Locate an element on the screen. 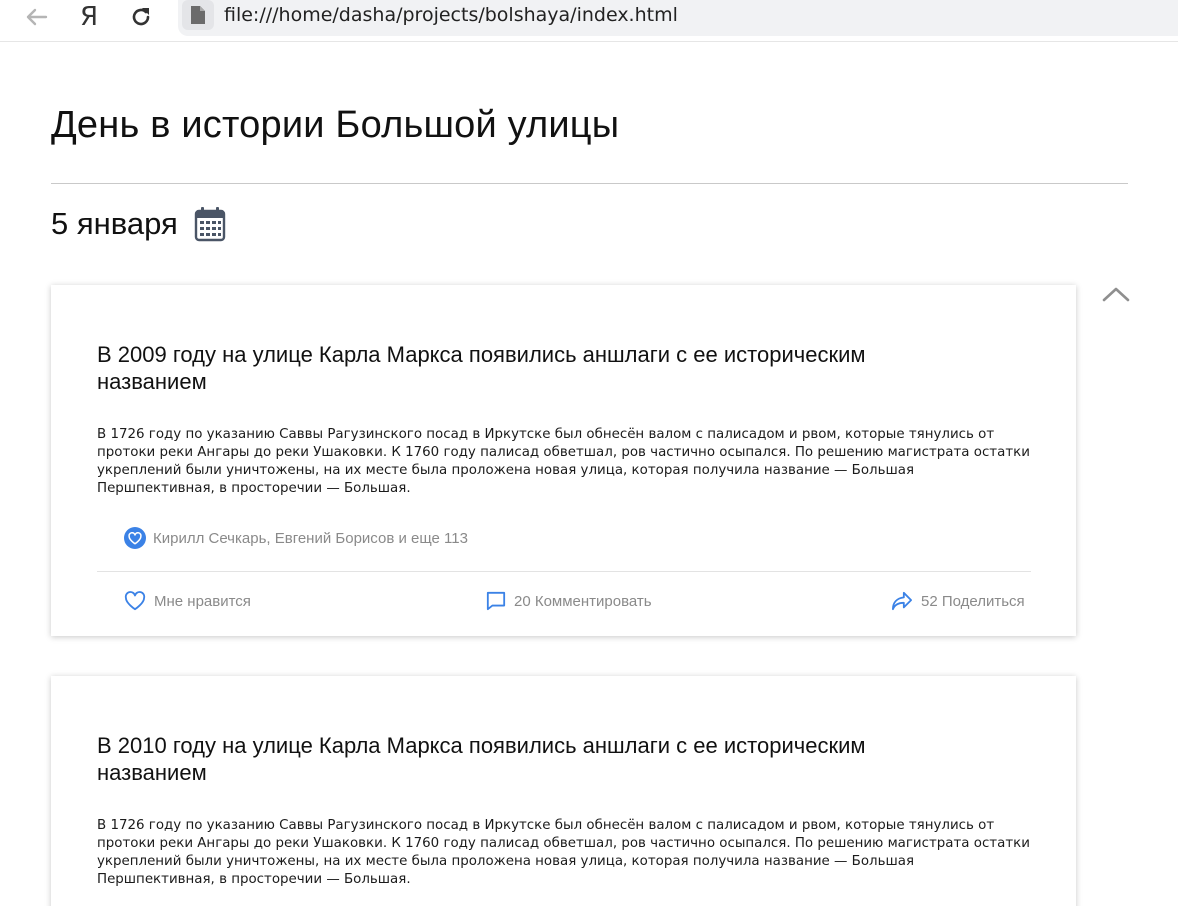 Image resolution: width=1178 pixels, height=906 pixels. page-title: День в истории Большой улицы is located at coordinates (335, 125).